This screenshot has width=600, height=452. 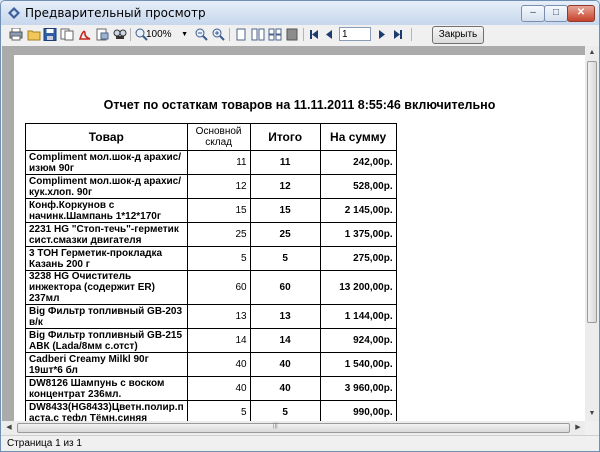 What do you see at coordinates (285, 137) in the screenshot?
I see `header-total: Итого` at bounding box center [285, 137].